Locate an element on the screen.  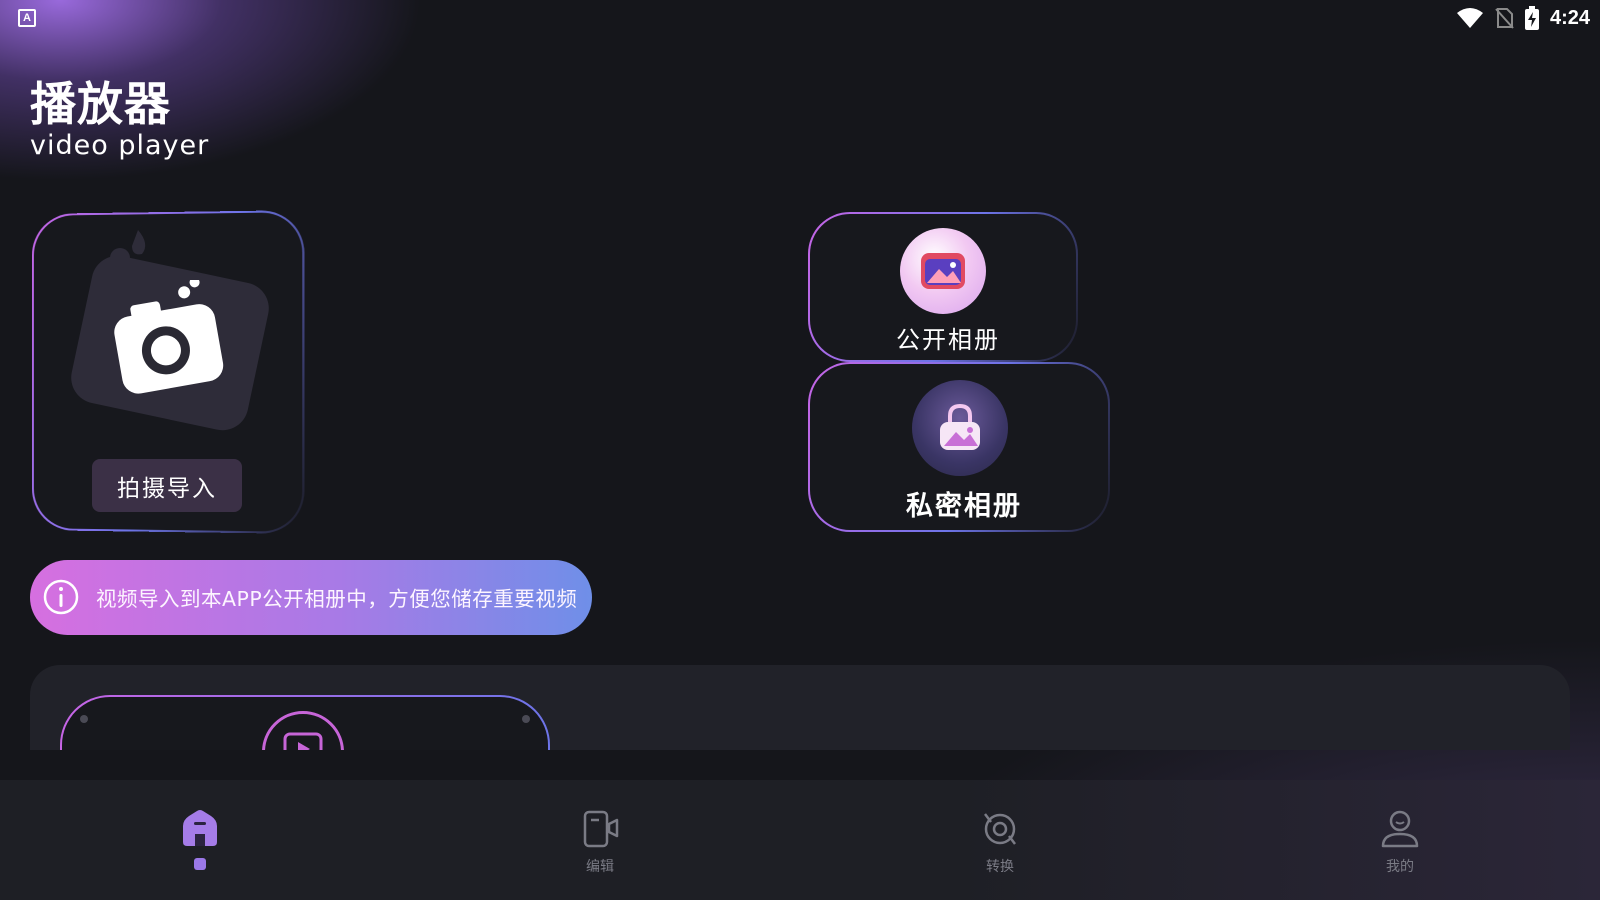
decor-dot-left is located at coordinates (84, 719).